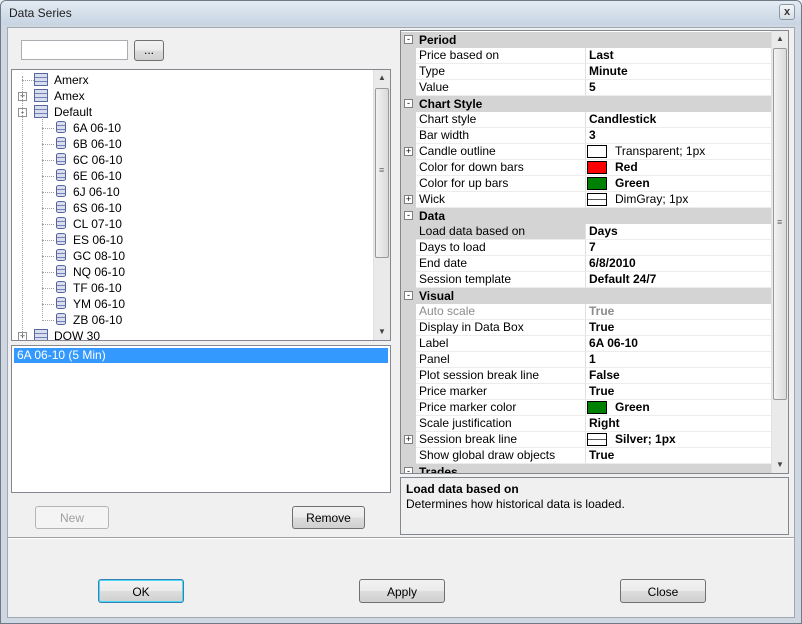 This screenshot has width=802, height=624. Describe the element at coordinates (192, 240) in the screenshot. I see `tree-item: ES 06-10` at that location.